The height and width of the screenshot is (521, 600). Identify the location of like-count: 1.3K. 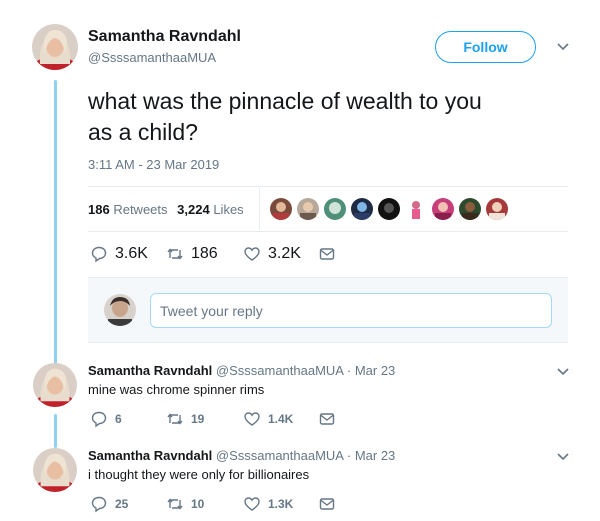
(281, 504).